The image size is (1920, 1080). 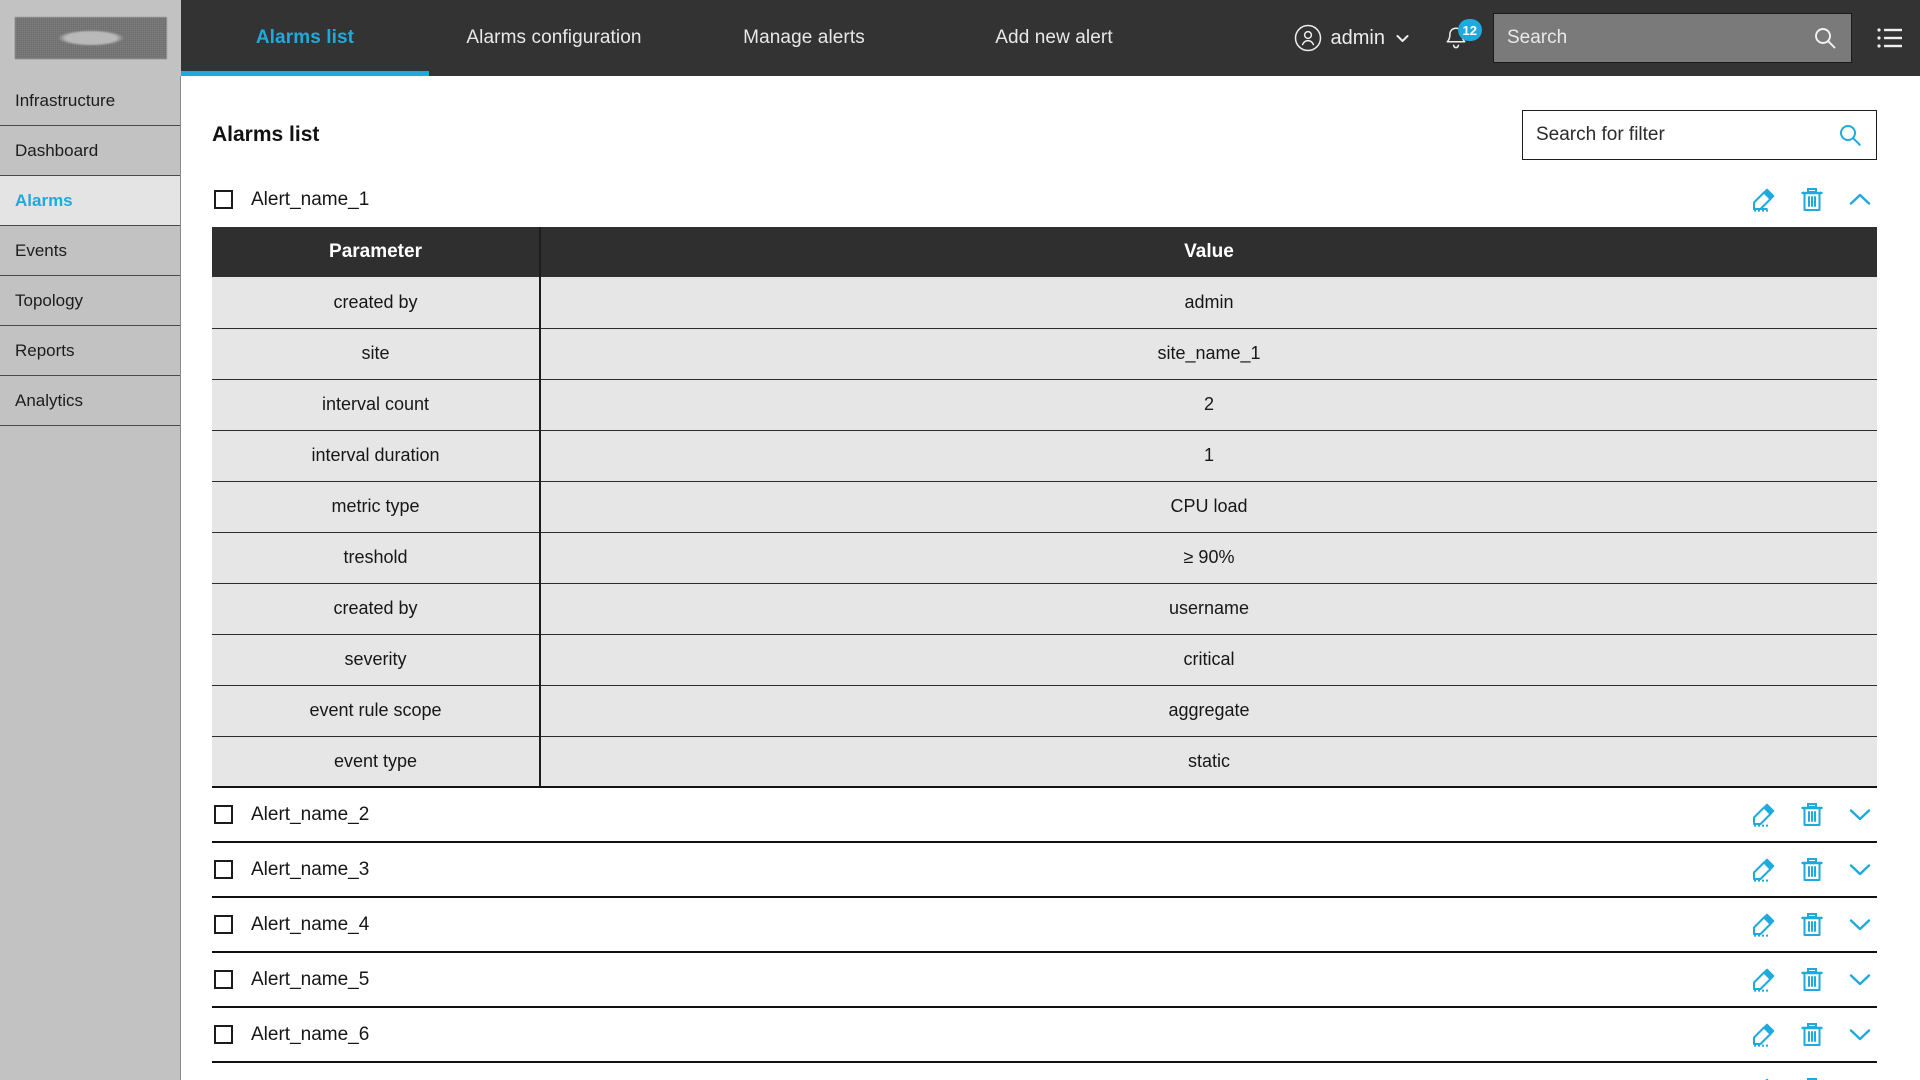 What do you see at coordinates (49, 400) in the screenshot?
I see `sidebar-item-label: Analytics` at bounding box center [49, 400].